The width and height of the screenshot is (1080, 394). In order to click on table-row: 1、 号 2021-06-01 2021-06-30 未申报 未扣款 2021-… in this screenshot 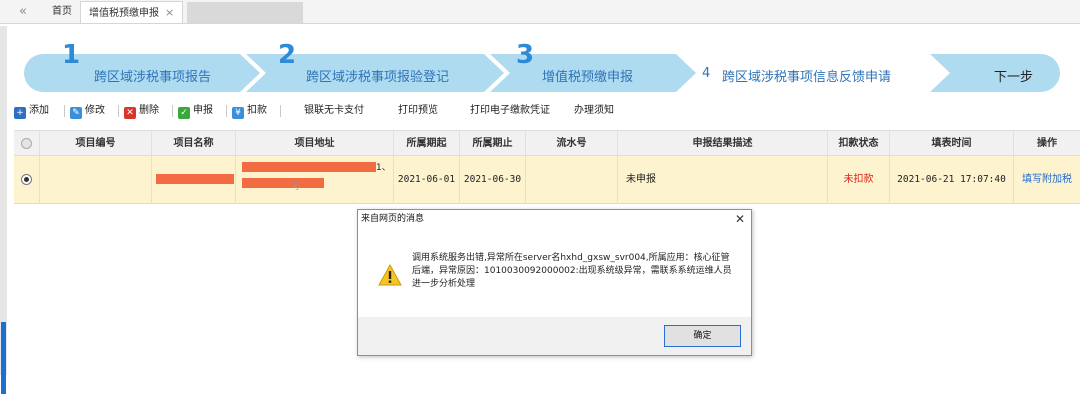, I will do `click(547, 180)`.